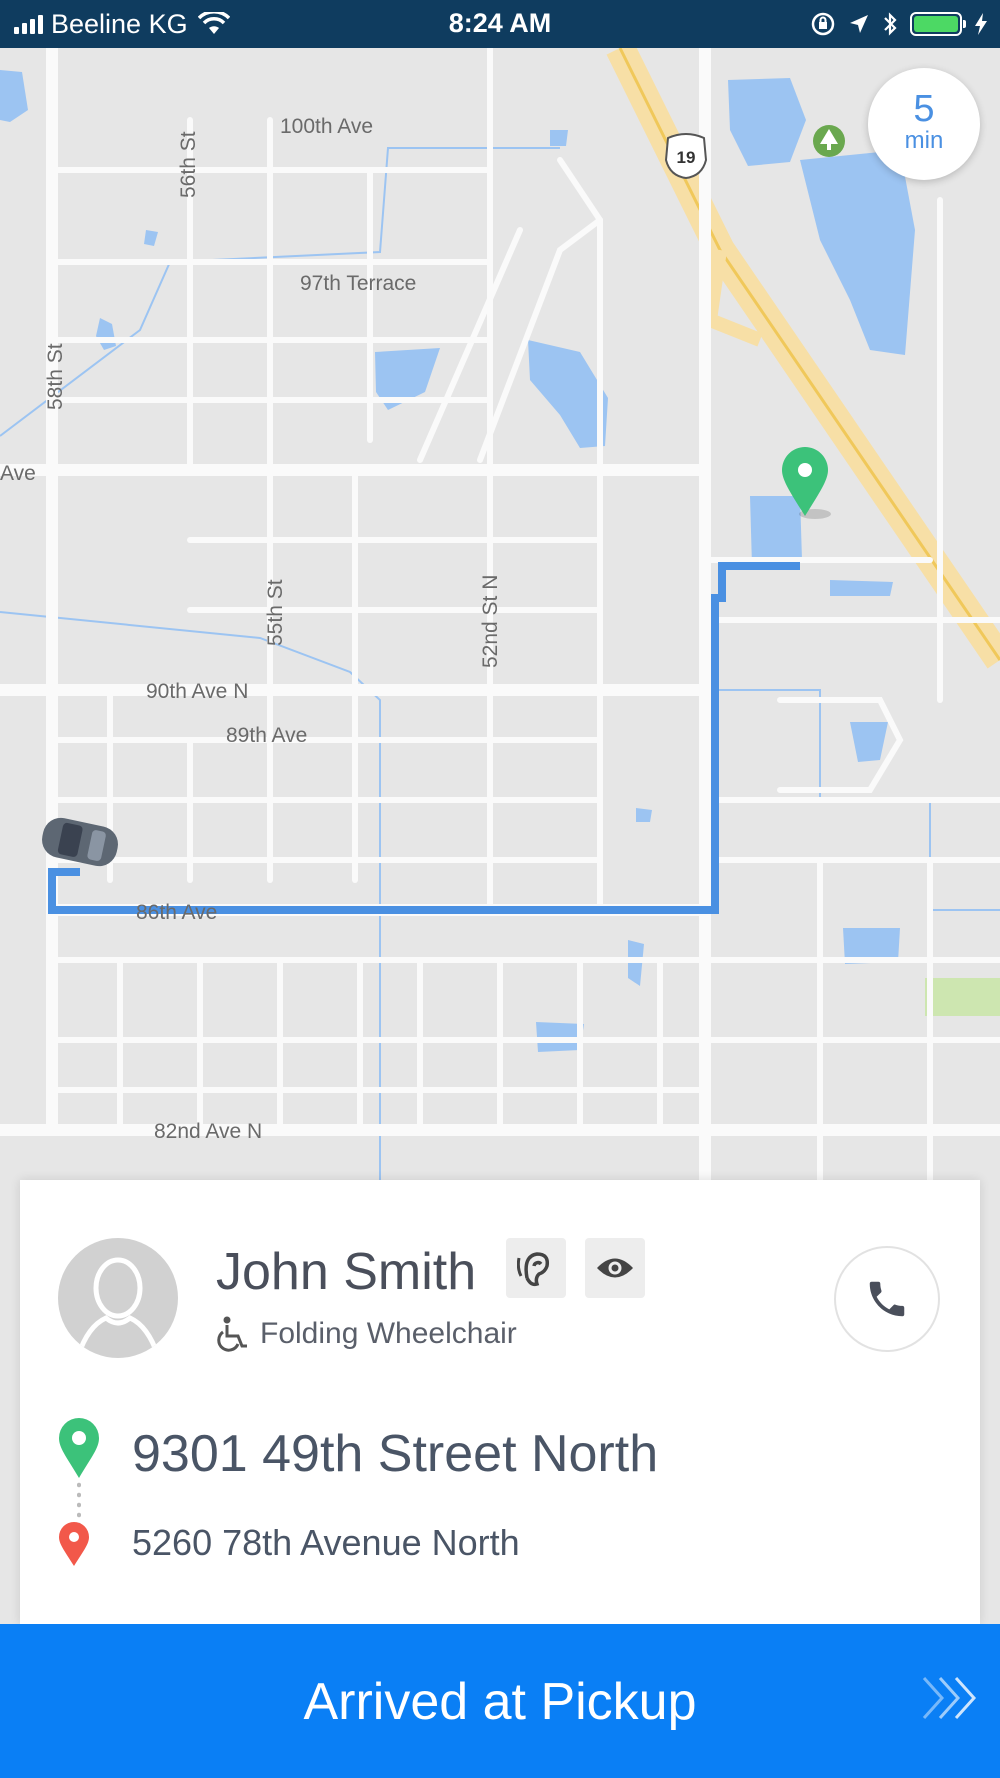 This screenshot has height=1778, width=1000. Describe the element at coordinates (18, 473) in the screenshot. I see `street-label-ave: Ave` at that location.